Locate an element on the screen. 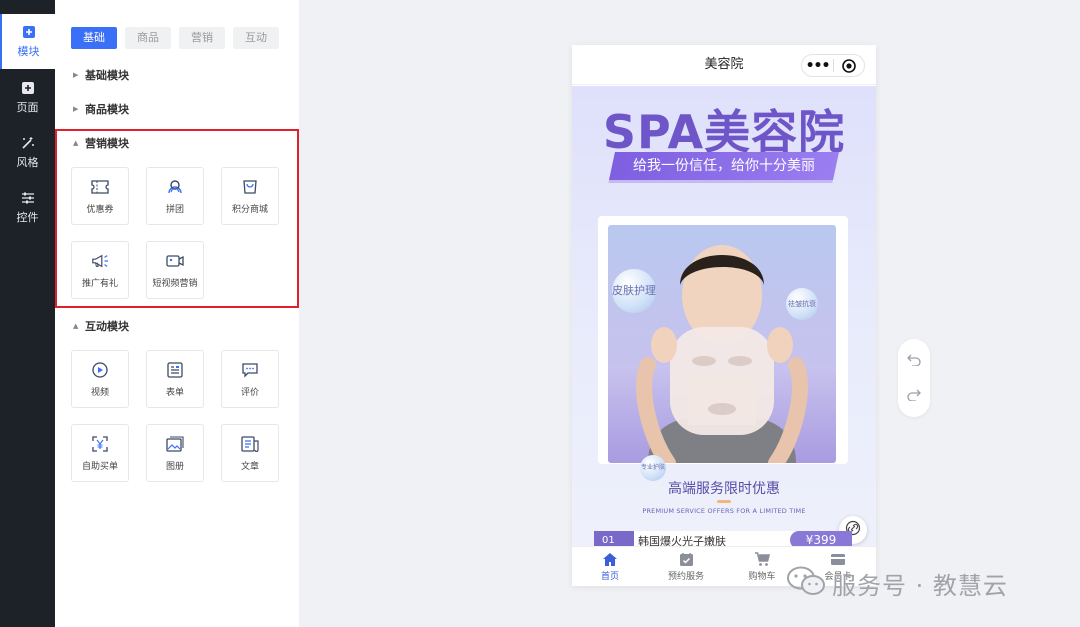 This screenshot has width=1080, height=627. module-coupon: 优惠券 is located at coordinates (100, 196).